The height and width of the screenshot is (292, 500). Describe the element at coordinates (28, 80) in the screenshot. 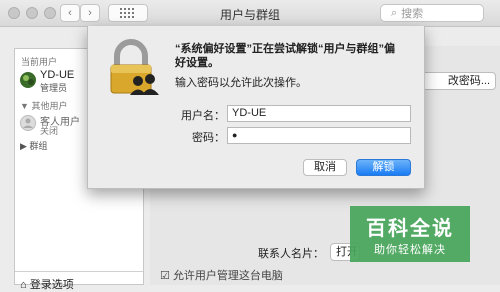

I see `user-avatar` at that location.